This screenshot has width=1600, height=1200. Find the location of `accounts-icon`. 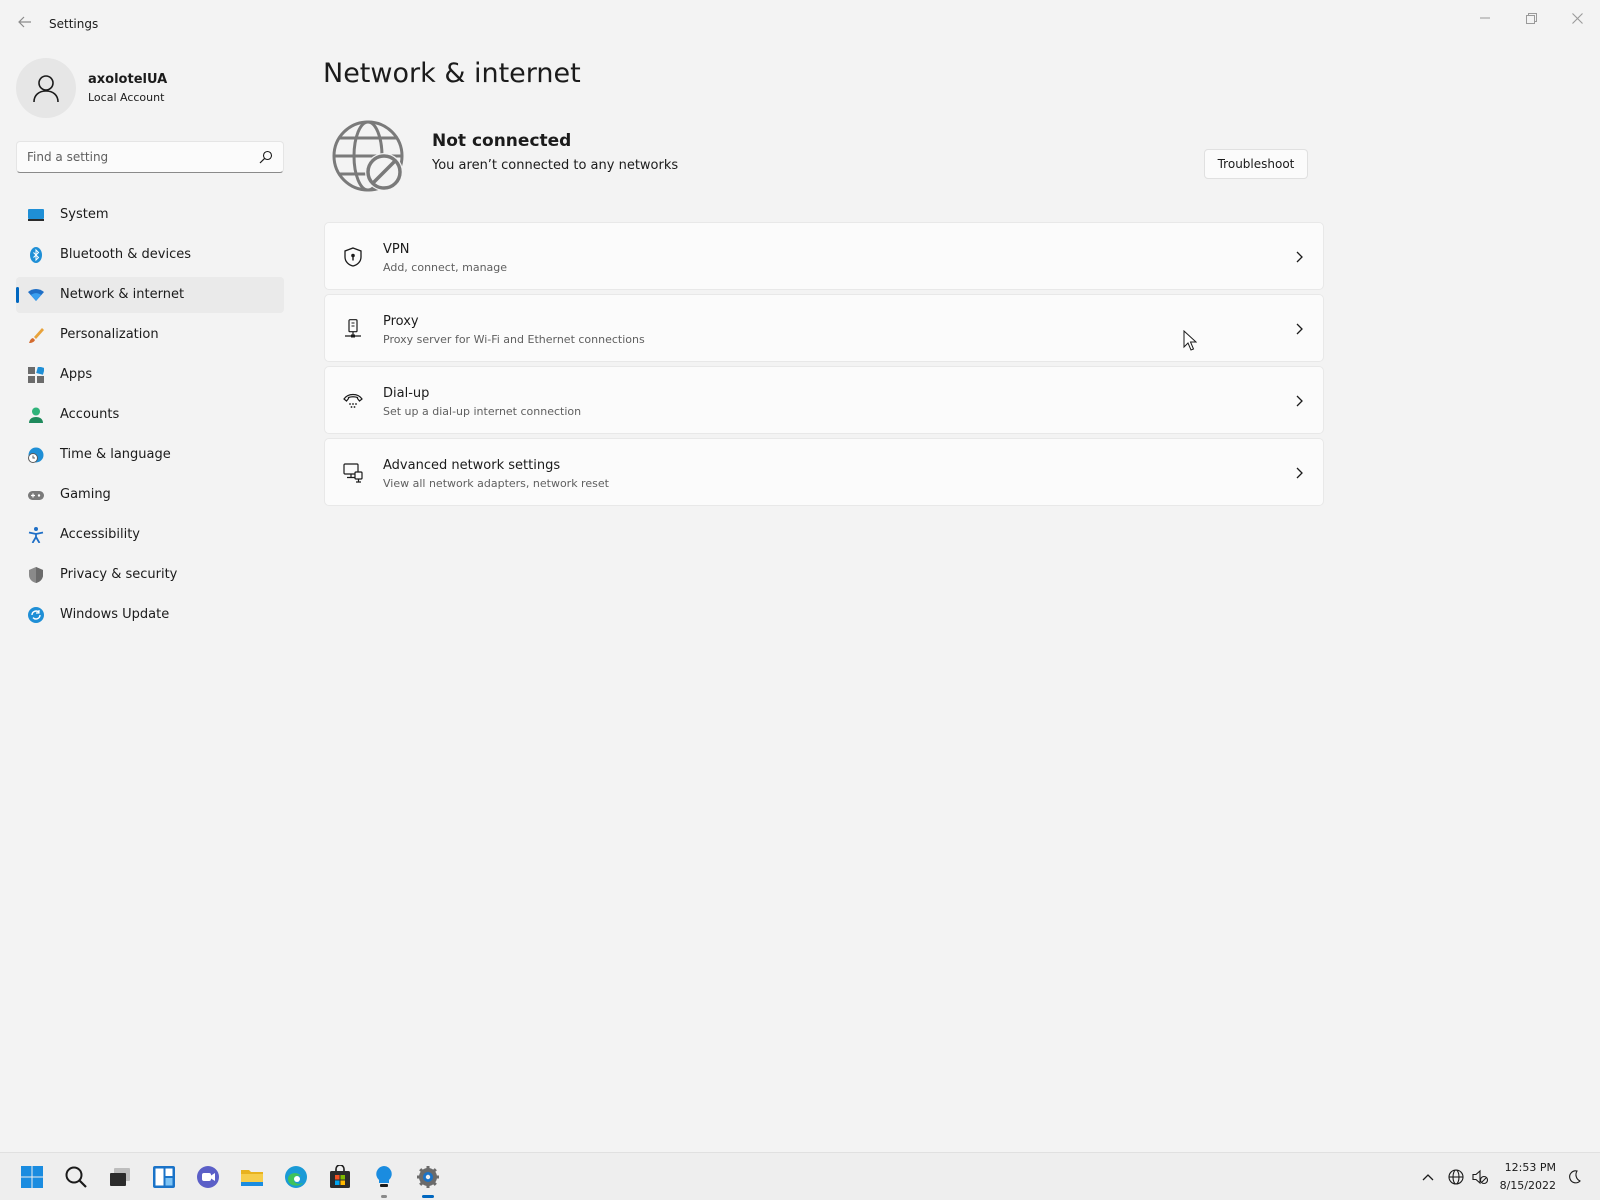

accounts-icon is located at coordinates (36, 415).